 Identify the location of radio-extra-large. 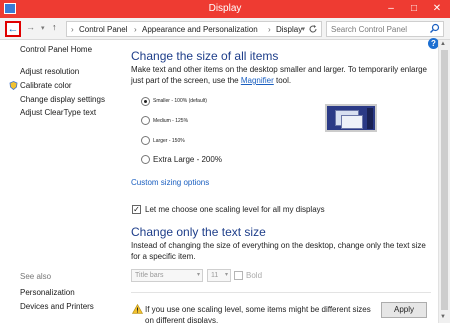
(145, 159).